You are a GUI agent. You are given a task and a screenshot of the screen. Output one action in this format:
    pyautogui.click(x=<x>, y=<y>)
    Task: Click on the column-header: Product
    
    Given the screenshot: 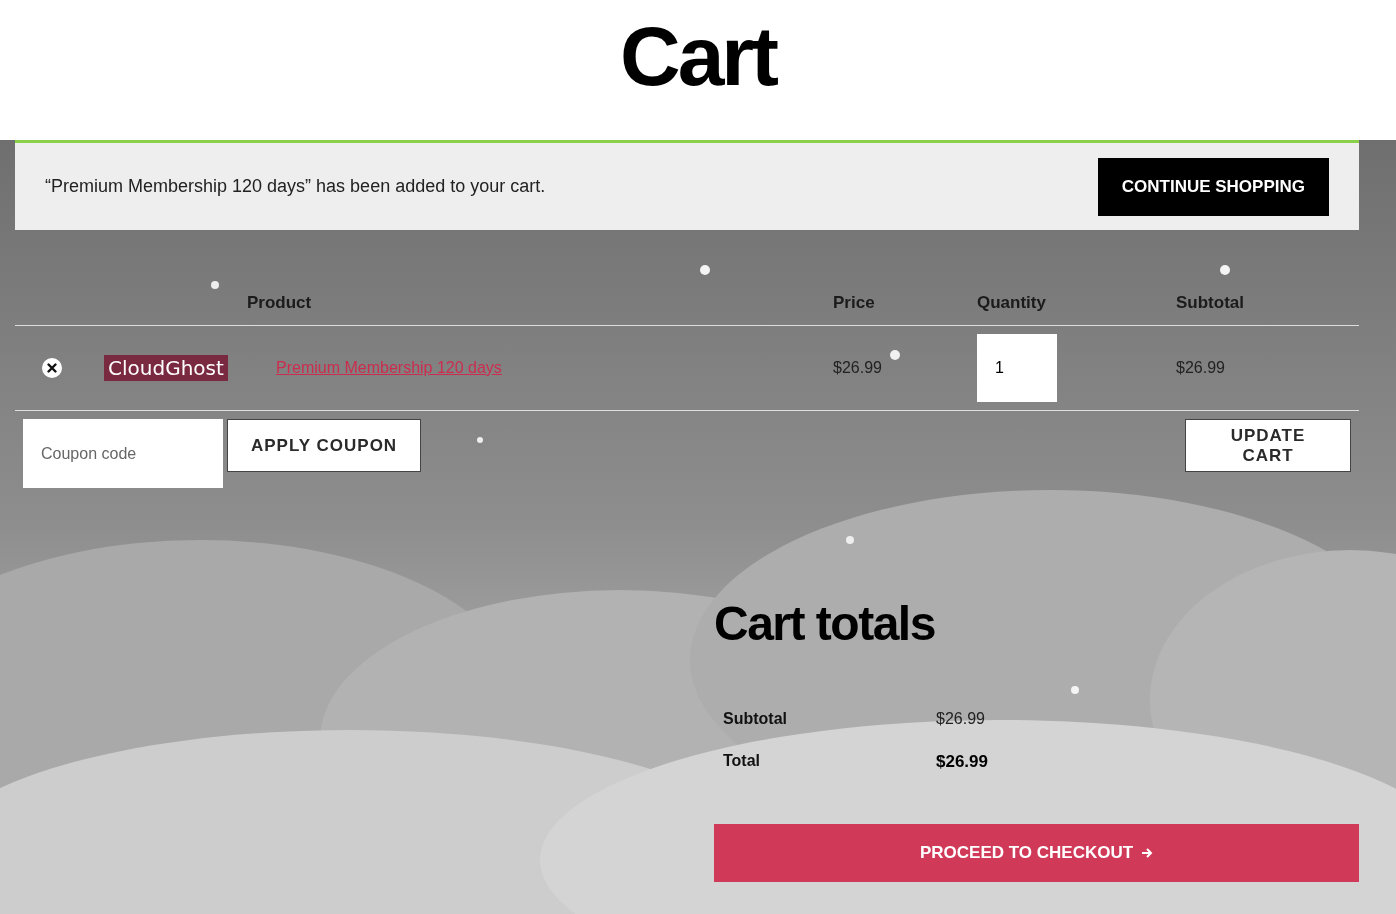 What is the action you would take?
    pyautogui.click(x=280, y=302)
    